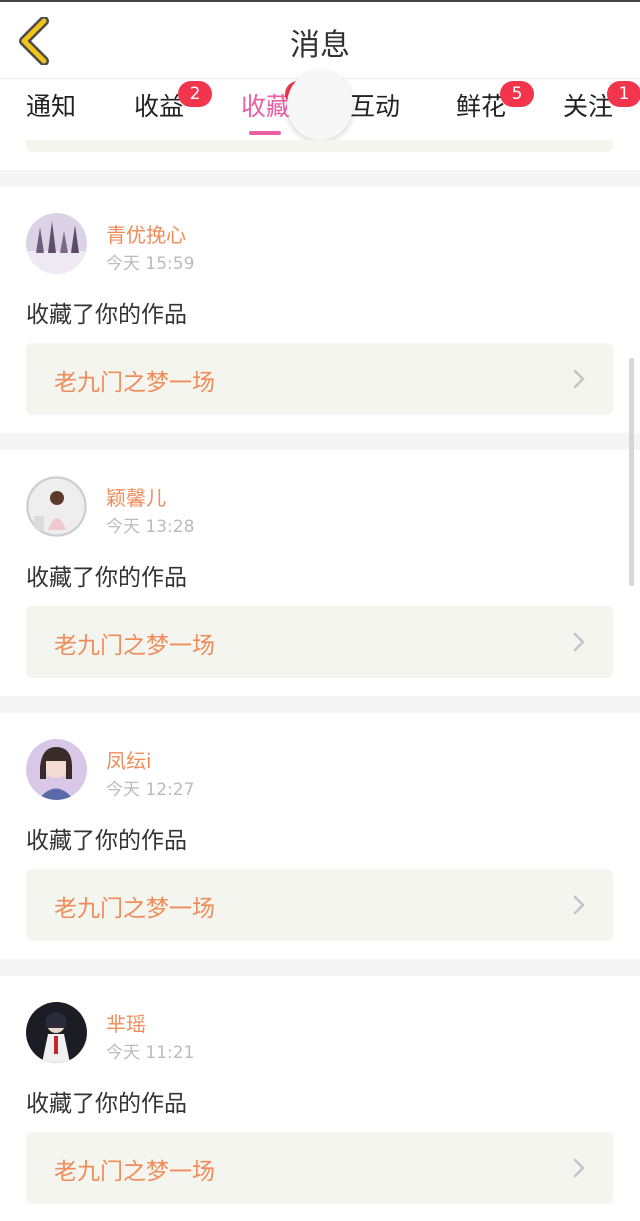 Image resolution: width=640 pixels, height=1221 pixels. Describe the element at coordinates (150, 264) in the screenshot. I see `timestamp: 今天 15:59` at that location.